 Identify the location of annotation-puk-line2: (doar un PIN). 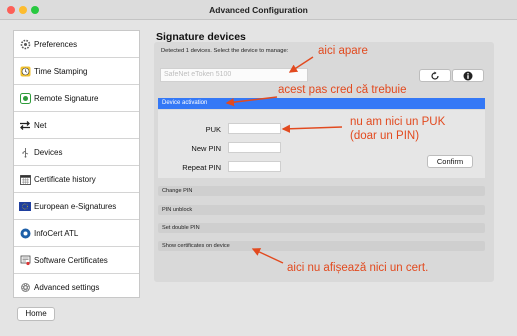
(385, 136).